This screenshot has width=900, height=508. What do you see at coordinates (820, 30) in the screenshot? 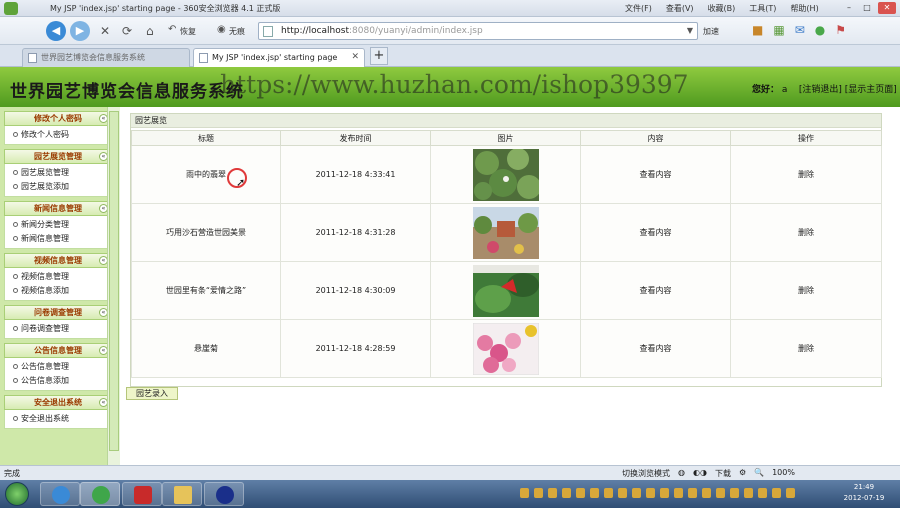
I see `extension-safety-icon: ●` at bounding box center [820, 30].